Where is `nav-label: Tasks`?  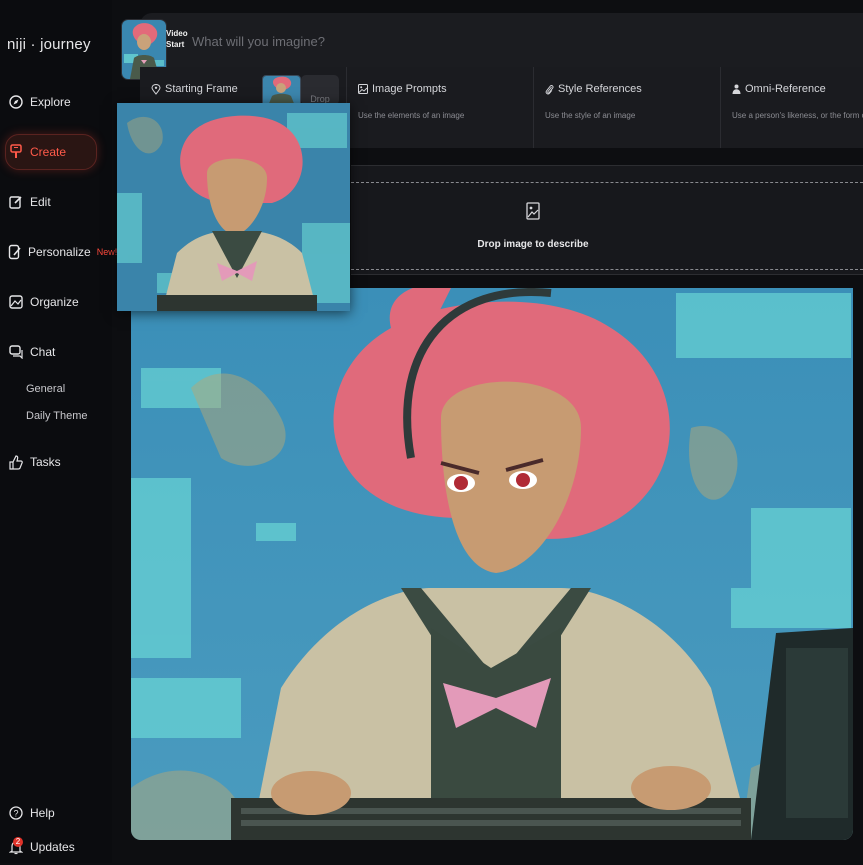
nav-label: Tasks is located at coordinates (45, 462).